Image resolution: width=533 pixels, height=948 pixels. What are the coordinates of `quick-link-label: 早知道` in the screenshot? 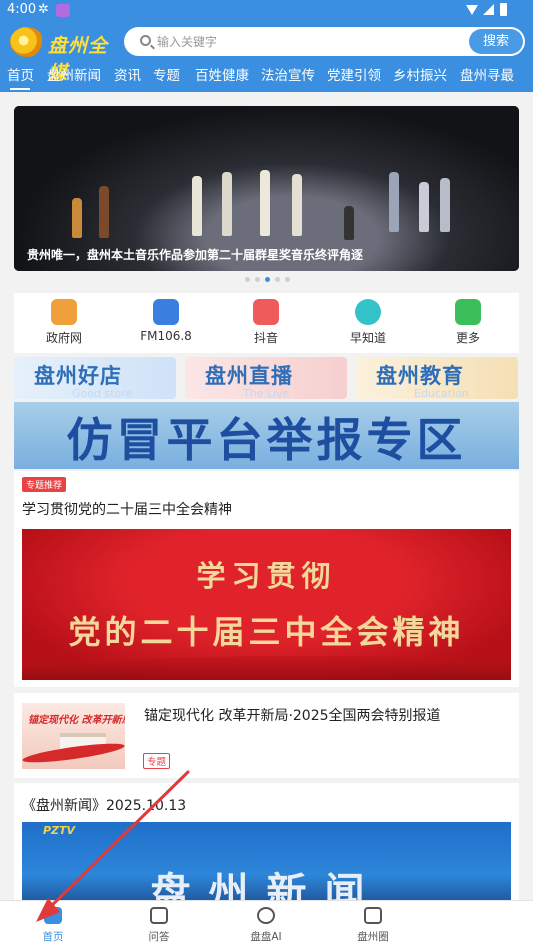 It's located at (367, 338).